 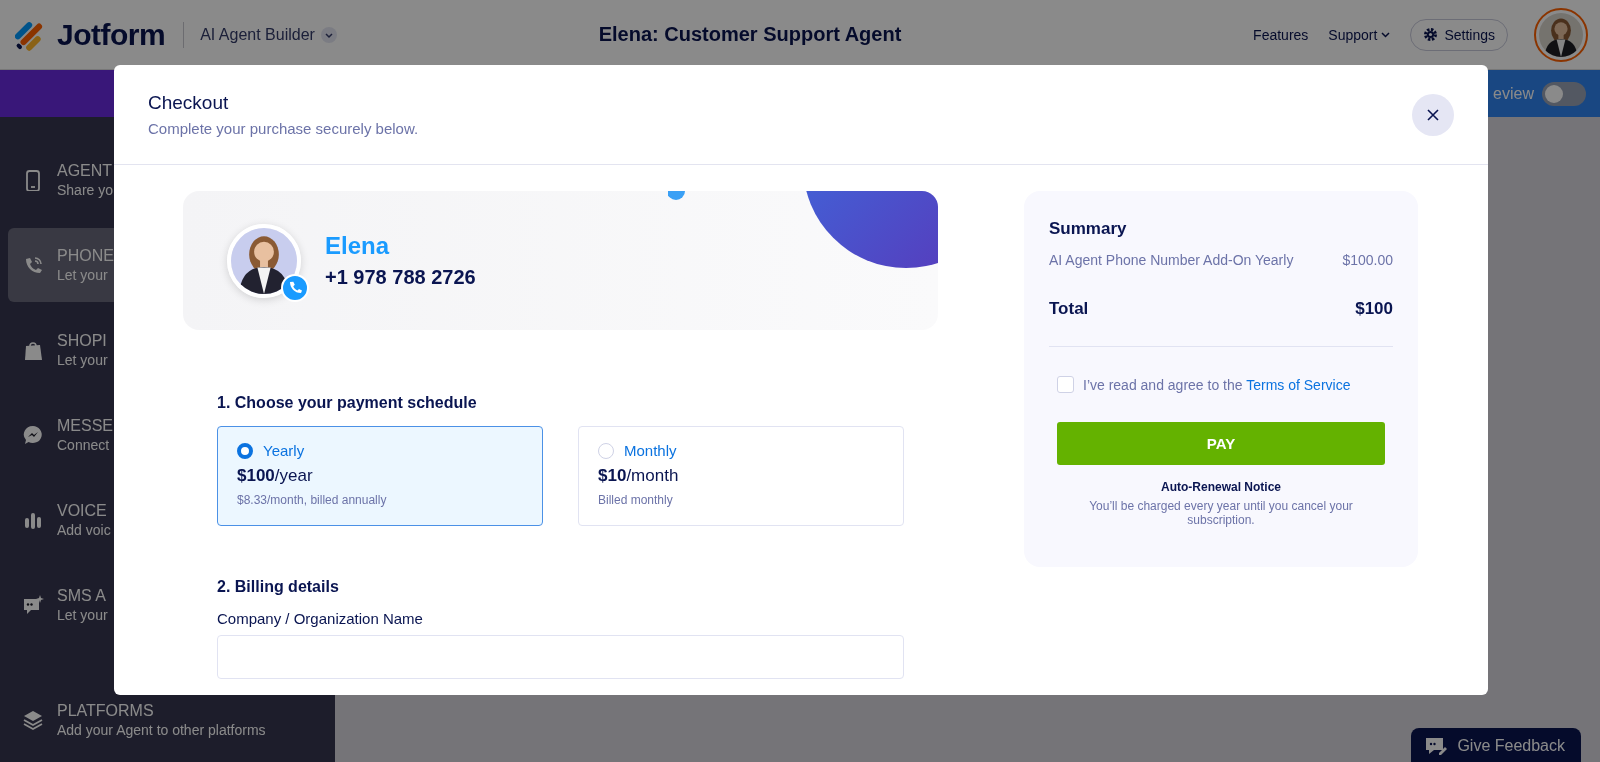 I want to click on sidebar-item: PLATFORMS Add your Agent to other platforms, so click(x=143, y=720).